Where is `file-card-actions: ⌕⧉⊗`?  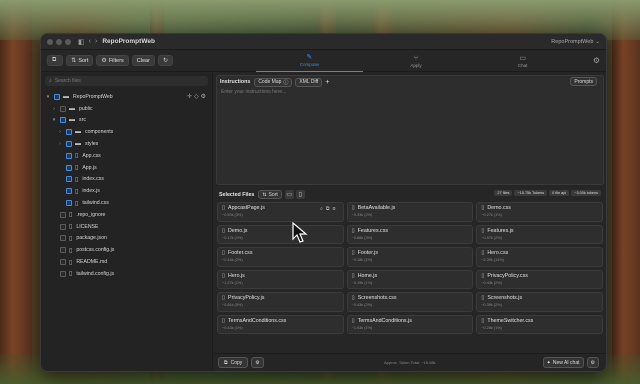
file-card-actions: ⌕⧉⊗ is located at coordinates (329, 209).